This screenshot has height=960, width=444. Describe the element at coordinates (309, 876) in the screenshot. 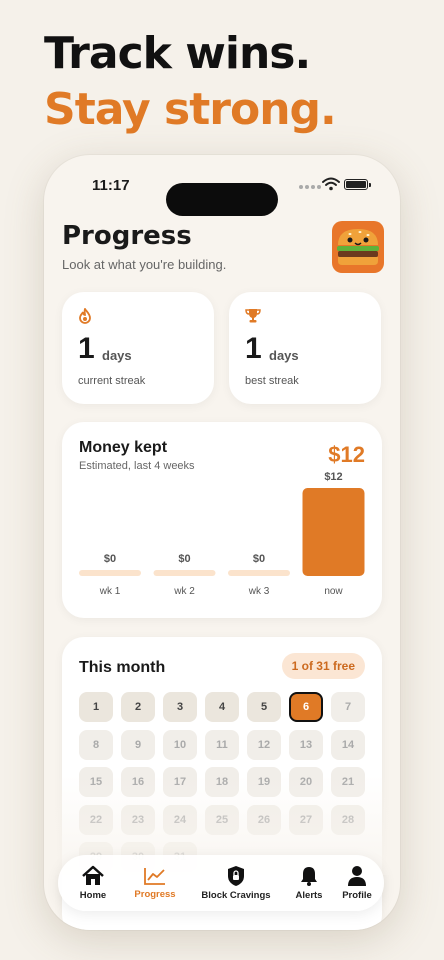

I see `bell-icon` at that location.